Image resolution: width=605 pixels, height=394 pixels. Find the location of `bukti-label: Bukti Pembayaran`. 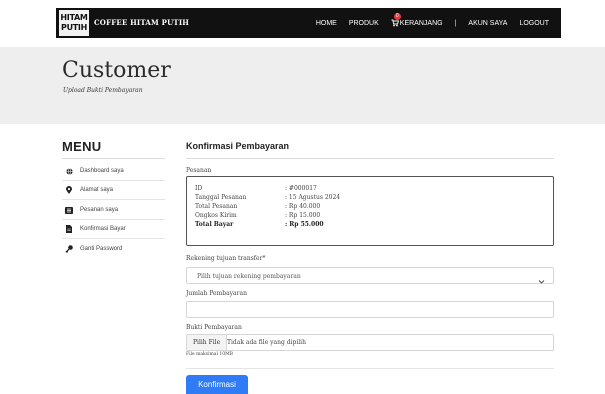

bukti-label: Bukti Pembayaran is located at coordinates (214, 327).